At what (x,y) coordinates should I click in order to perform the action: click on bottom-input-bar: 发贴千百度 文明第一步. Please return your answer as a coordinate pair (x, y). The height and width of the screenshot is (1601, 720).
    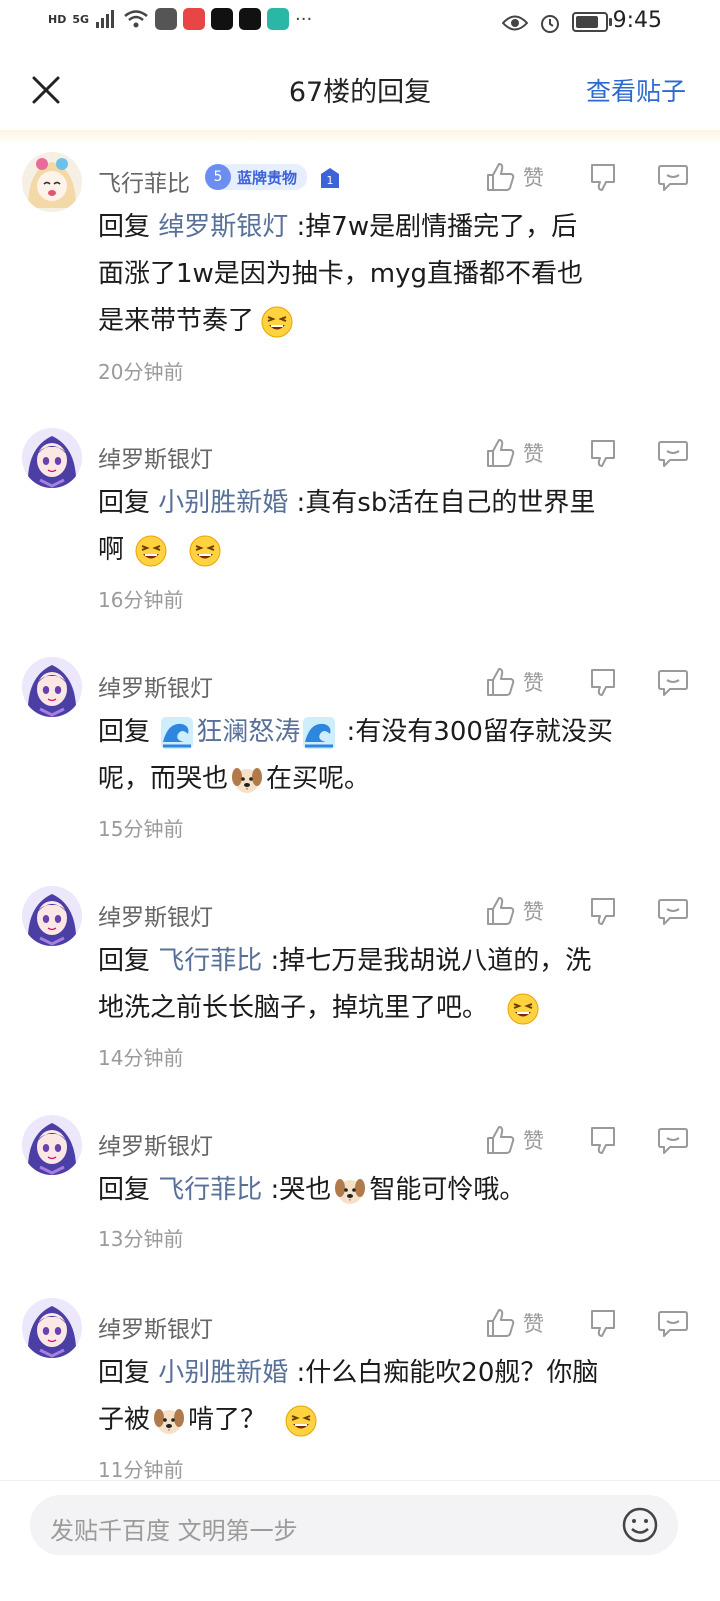
    Looking at the image, I should click on (360, 1540).